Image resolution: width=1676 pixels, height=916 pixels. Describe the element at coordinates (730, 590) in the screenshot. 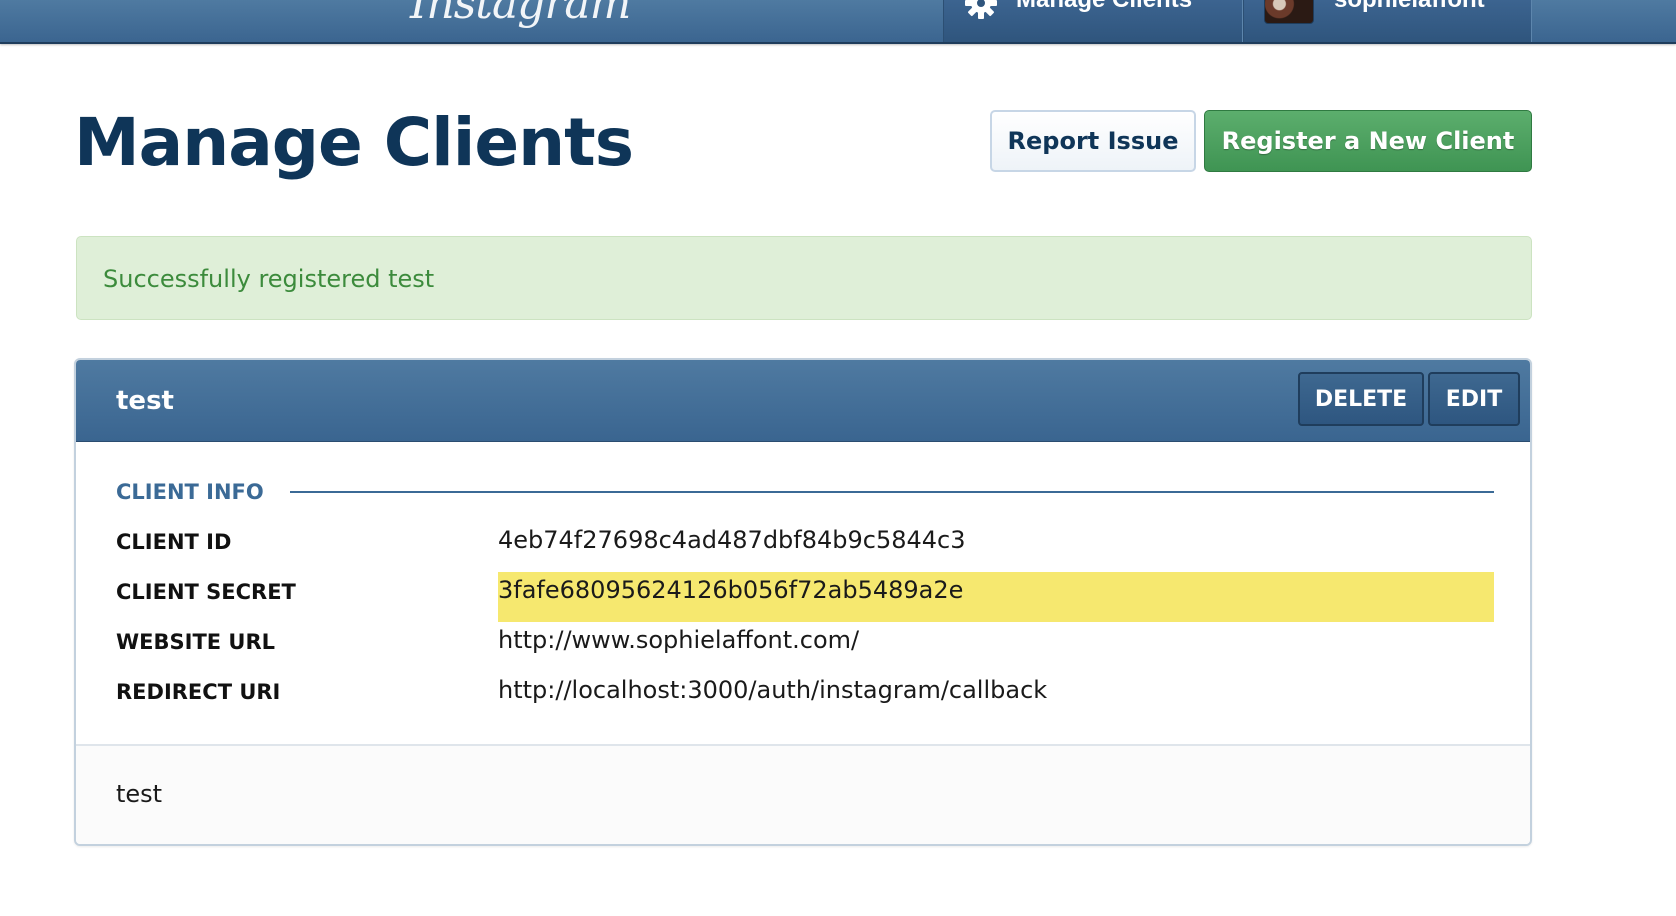

I see `client-secret-value: 3fafe68095624126b056f72ab5489a2e` at that location.